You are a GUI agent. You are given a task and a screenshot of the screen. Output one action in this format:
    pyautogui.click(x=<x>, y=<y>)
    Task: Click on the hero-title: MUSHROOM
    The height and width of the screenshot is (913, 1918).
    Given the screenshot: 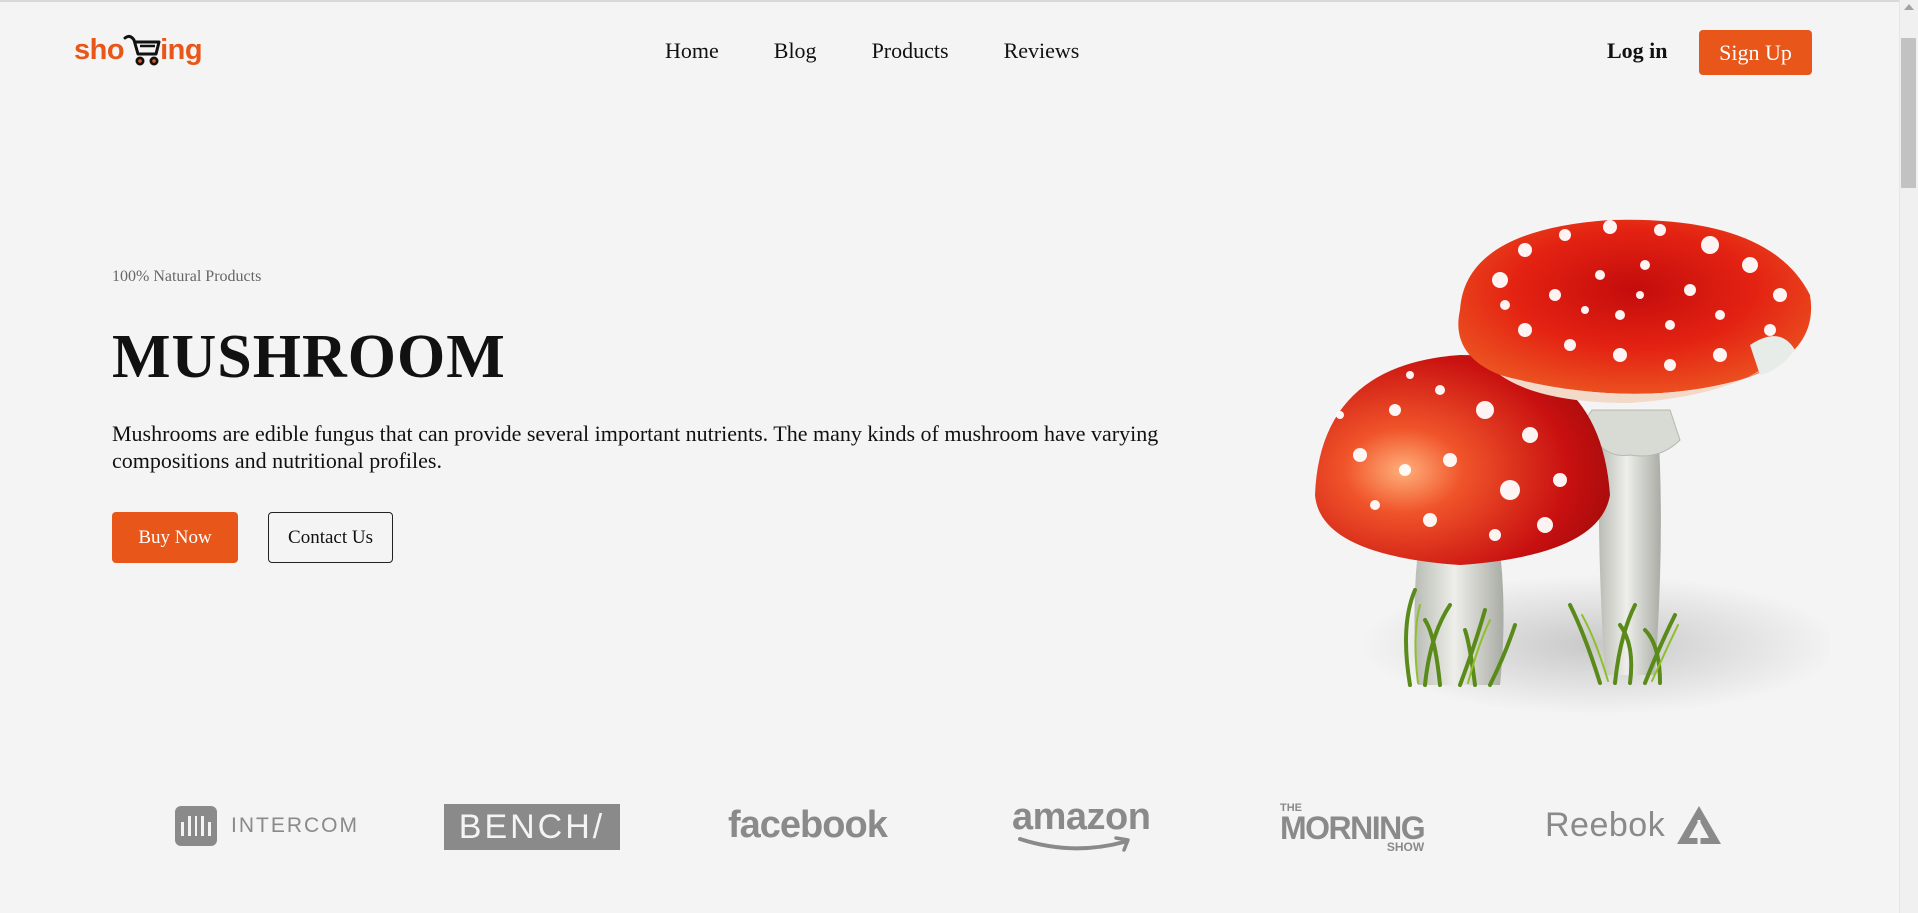 What is the action you would take?
    pyautogui.click(x=309, y=357)
    